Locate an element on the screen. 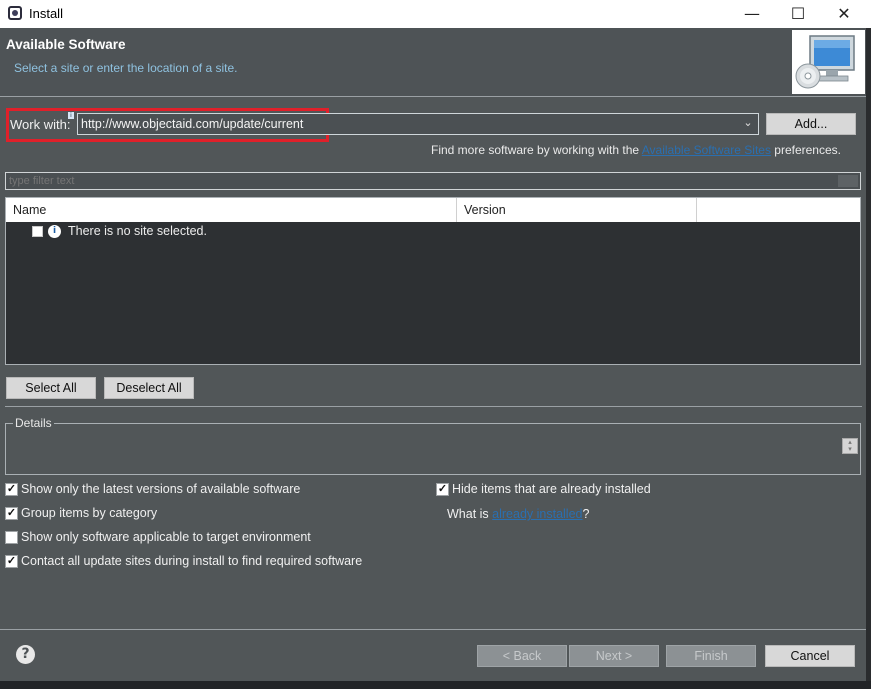 The height and width of the screenshot is (689, 871). what-is-suffix: ? is located at coordinates (586, 514).